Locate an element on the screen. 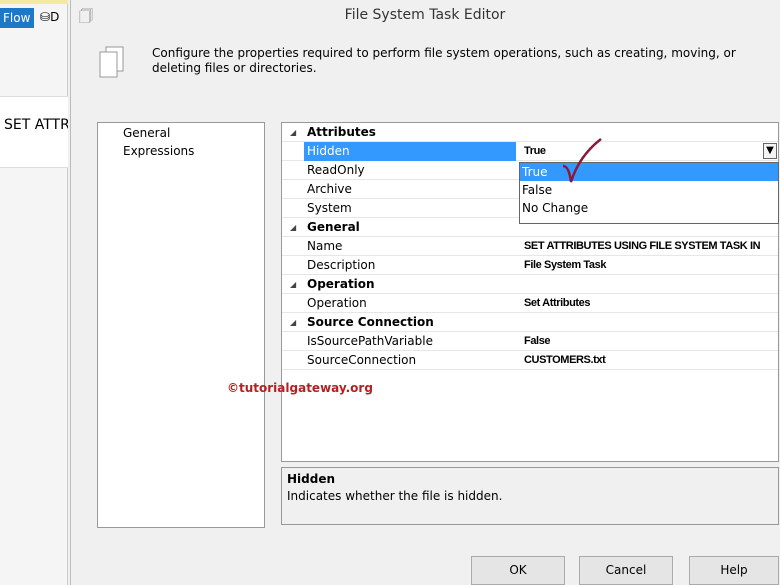 The image size is (780, 585). property-name: Description is located at coordinates (413, 265).